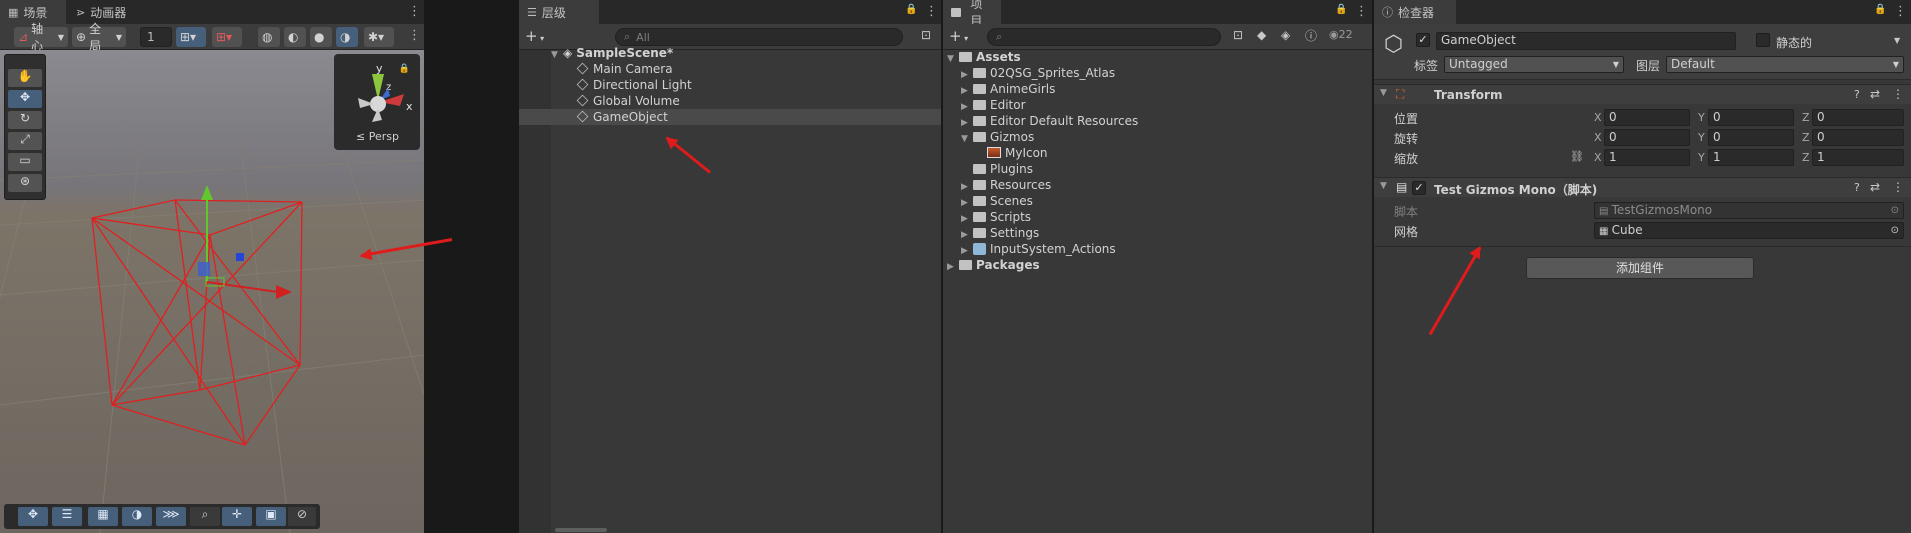 The width and height of the screenshot is (1911, 533). I want to click on overlay-layout-button: ☰, so click(67, 516).